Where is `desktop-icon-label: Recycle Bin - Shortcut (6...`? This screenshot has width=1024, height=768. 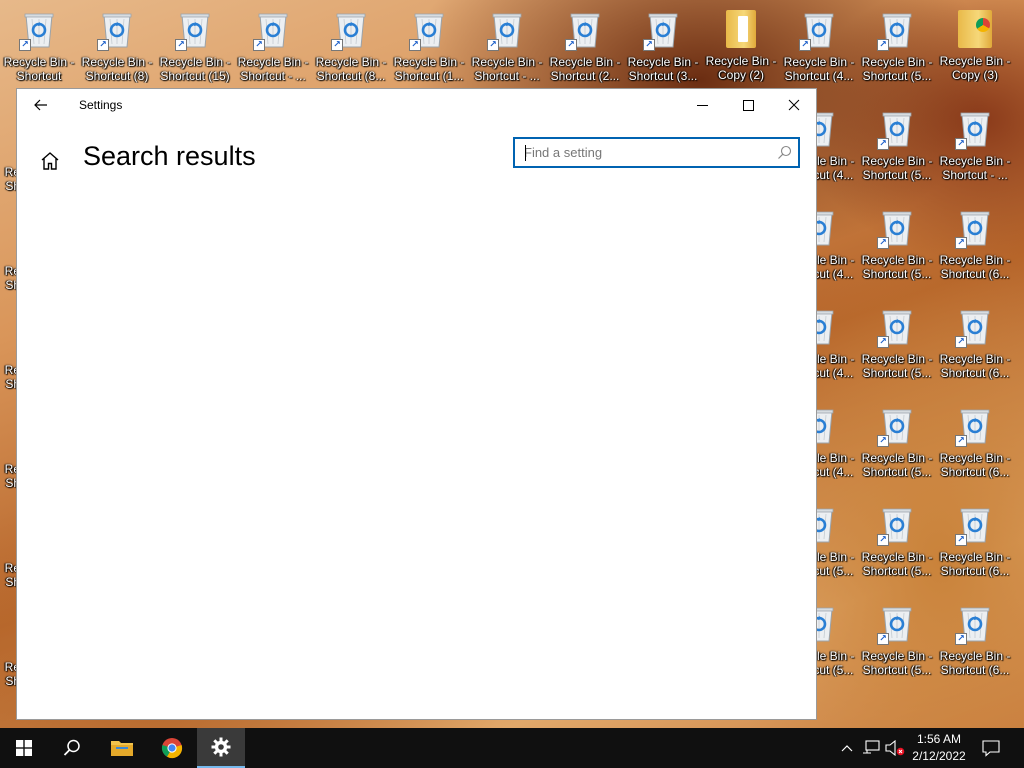
desktop-icon-label: Recycle Bin - Shortcut (6... is located at coordinates (975, 267).